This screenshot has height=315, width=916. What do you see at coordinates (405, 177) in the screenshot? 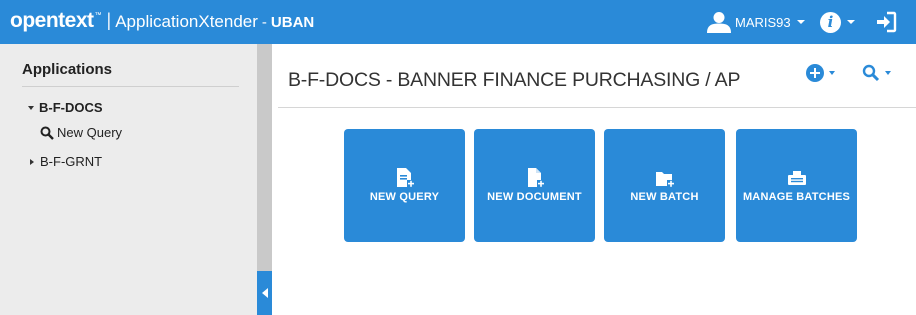
I see `new-query-icon` at bounding box center [405, 177].